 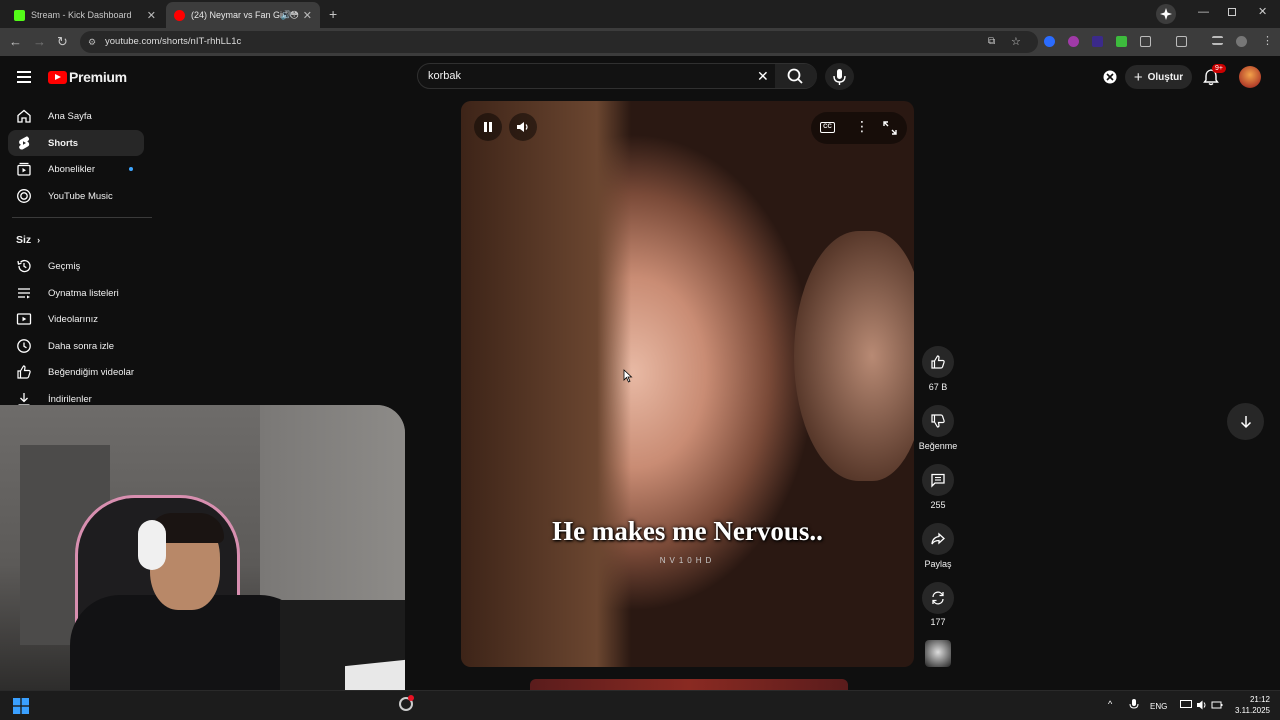 I want to click on sidebar-item-youtube-music: YouTube Music, so click(x=76, y=196).